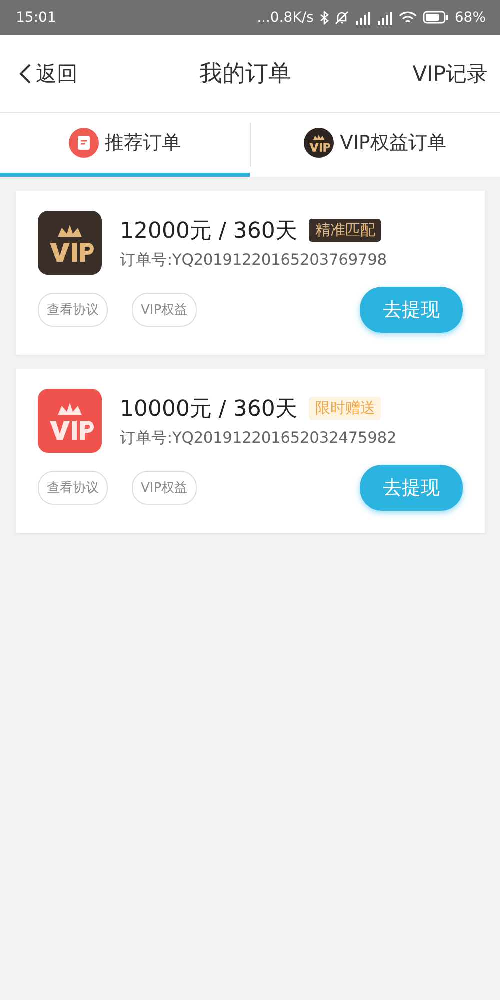 The height and width of the screenshot is (1000, 500). I want to click on order-tag: 限时赠送, so click(345, 408).